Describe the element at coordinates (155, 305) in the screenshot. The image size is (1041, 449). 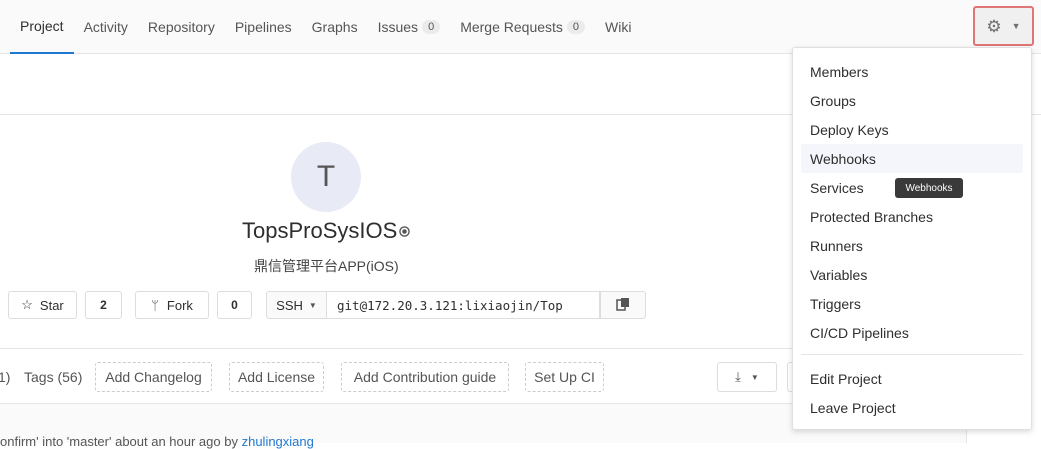
I see `fork-icon: ᛘ` at that location.